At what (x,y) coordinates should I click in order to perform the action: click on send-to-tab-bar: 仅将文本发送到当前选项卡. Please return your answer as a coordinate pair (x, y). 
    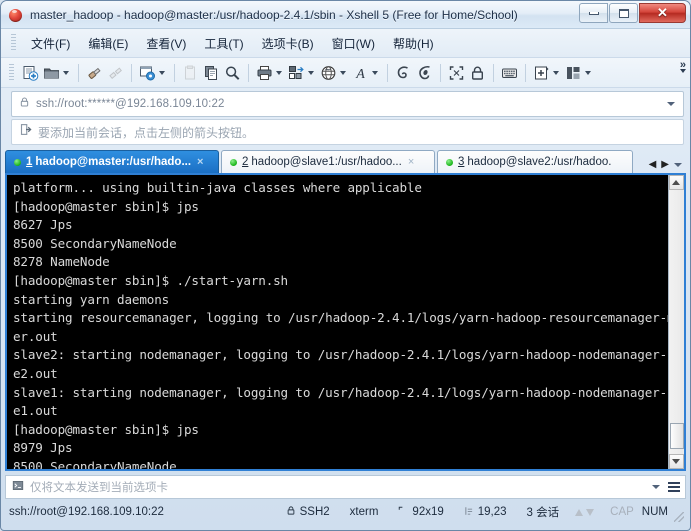
    Looking at the image, I should click on (345, 487).